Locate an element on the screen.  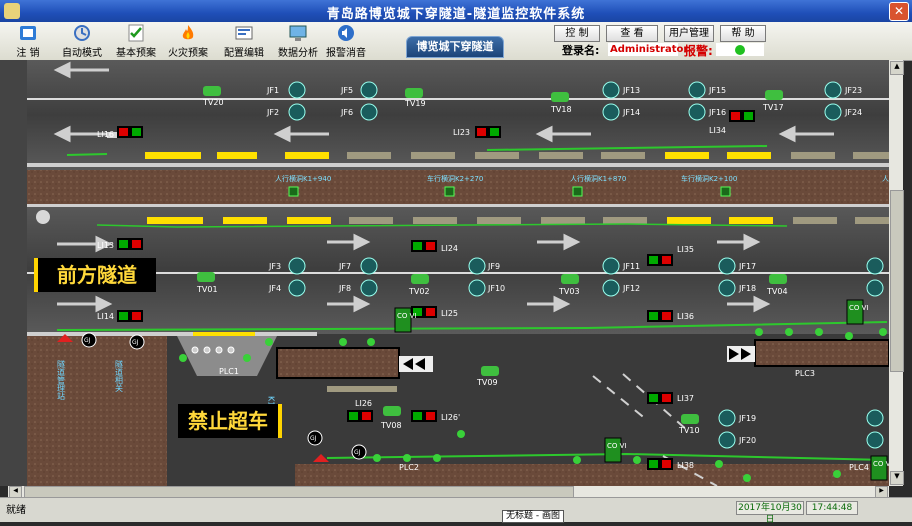
fan-label: JF9 is located at coordinates (493, 266).